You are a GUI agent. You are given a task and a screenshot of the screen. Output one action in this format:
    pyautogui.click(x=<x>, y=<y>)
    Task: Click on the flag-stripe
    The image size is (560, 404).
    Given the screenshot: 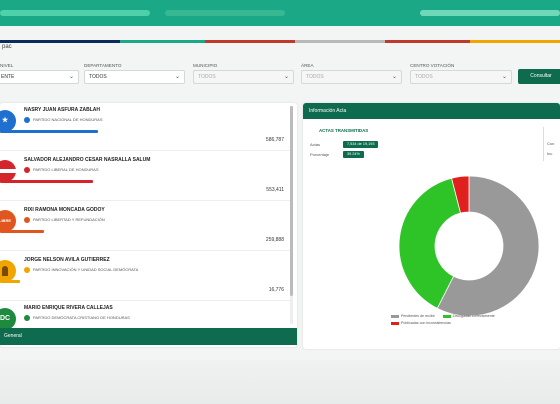 What is the action you would take?
    pyautogui.click(x=8, y=171)
    